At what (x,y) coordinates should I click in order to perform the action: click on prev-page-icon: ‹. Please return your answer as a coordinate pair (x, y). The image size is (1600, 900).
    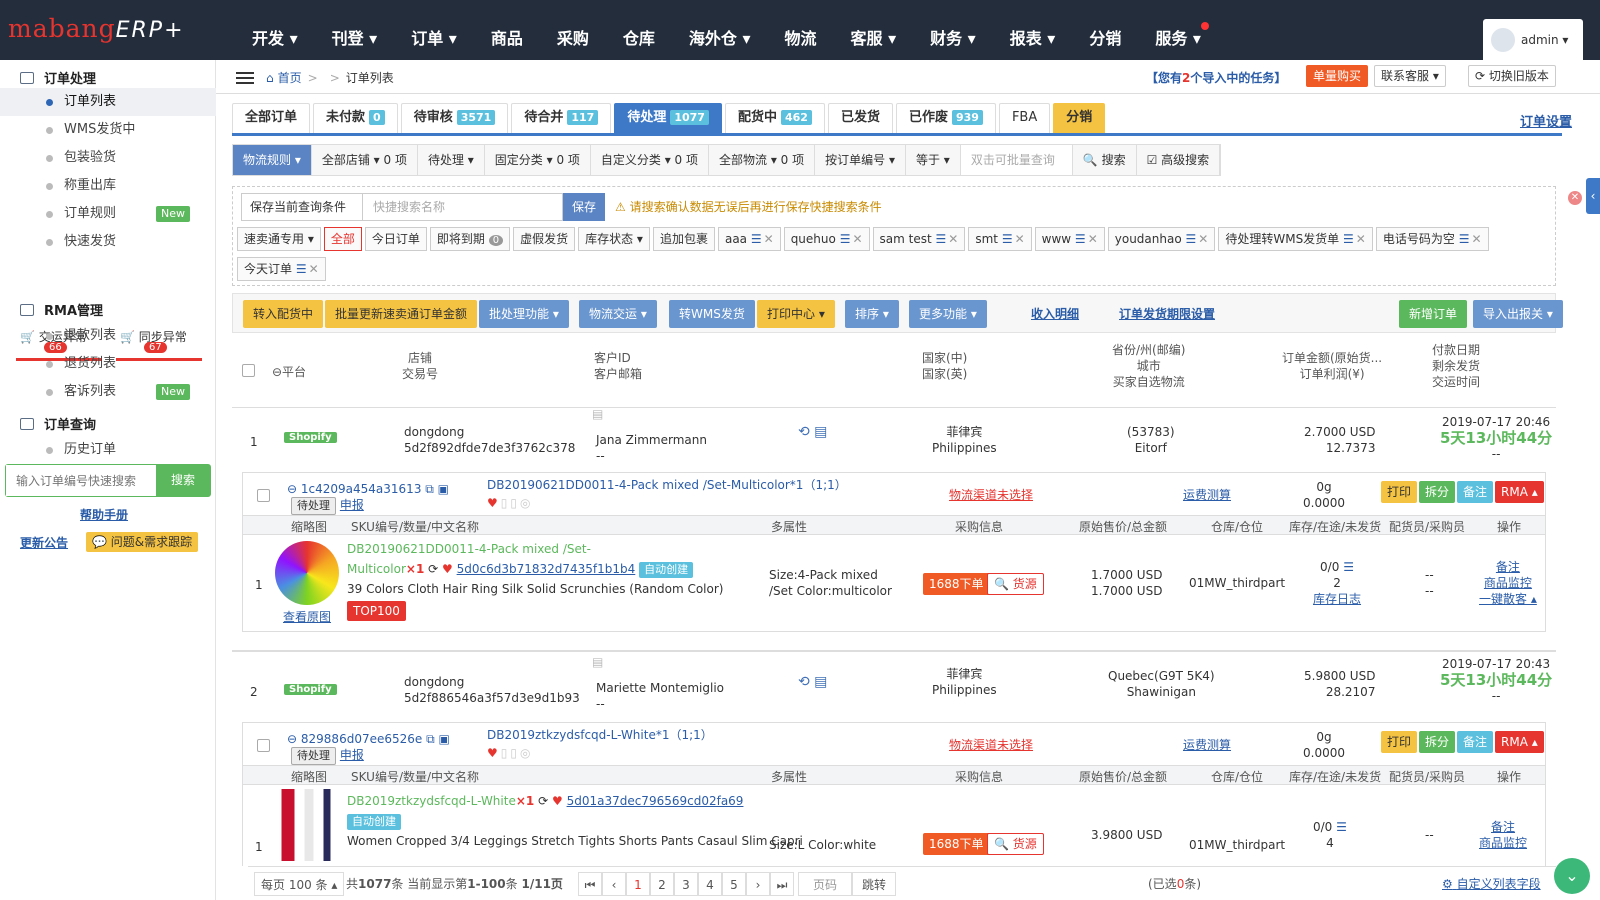
    Looking at the image, I should click on (614, 884).